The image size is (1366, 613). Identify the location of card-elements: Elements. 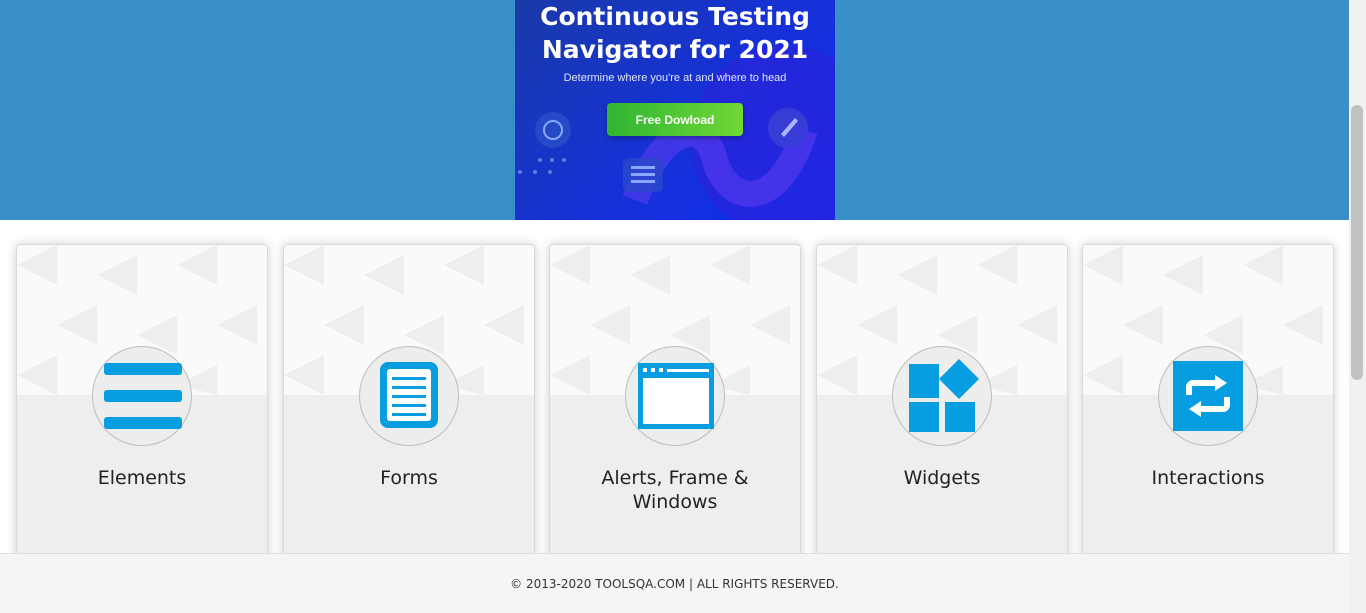
(142, 410).